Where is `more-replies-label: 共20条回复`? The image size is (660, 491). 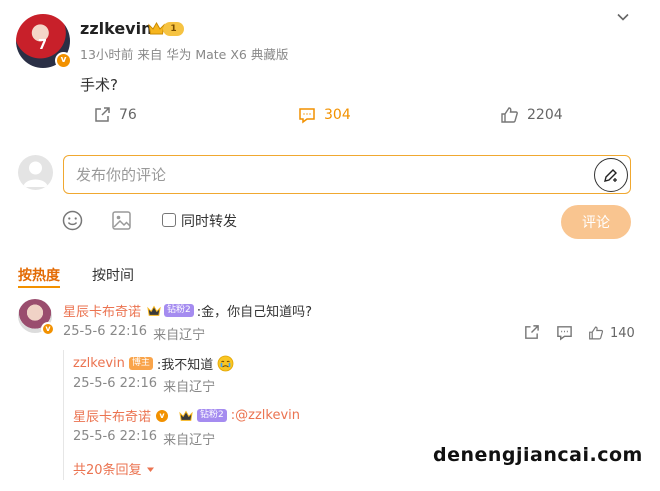
more-replies-label: 共20条回复 is located at coordinates (107, 470).